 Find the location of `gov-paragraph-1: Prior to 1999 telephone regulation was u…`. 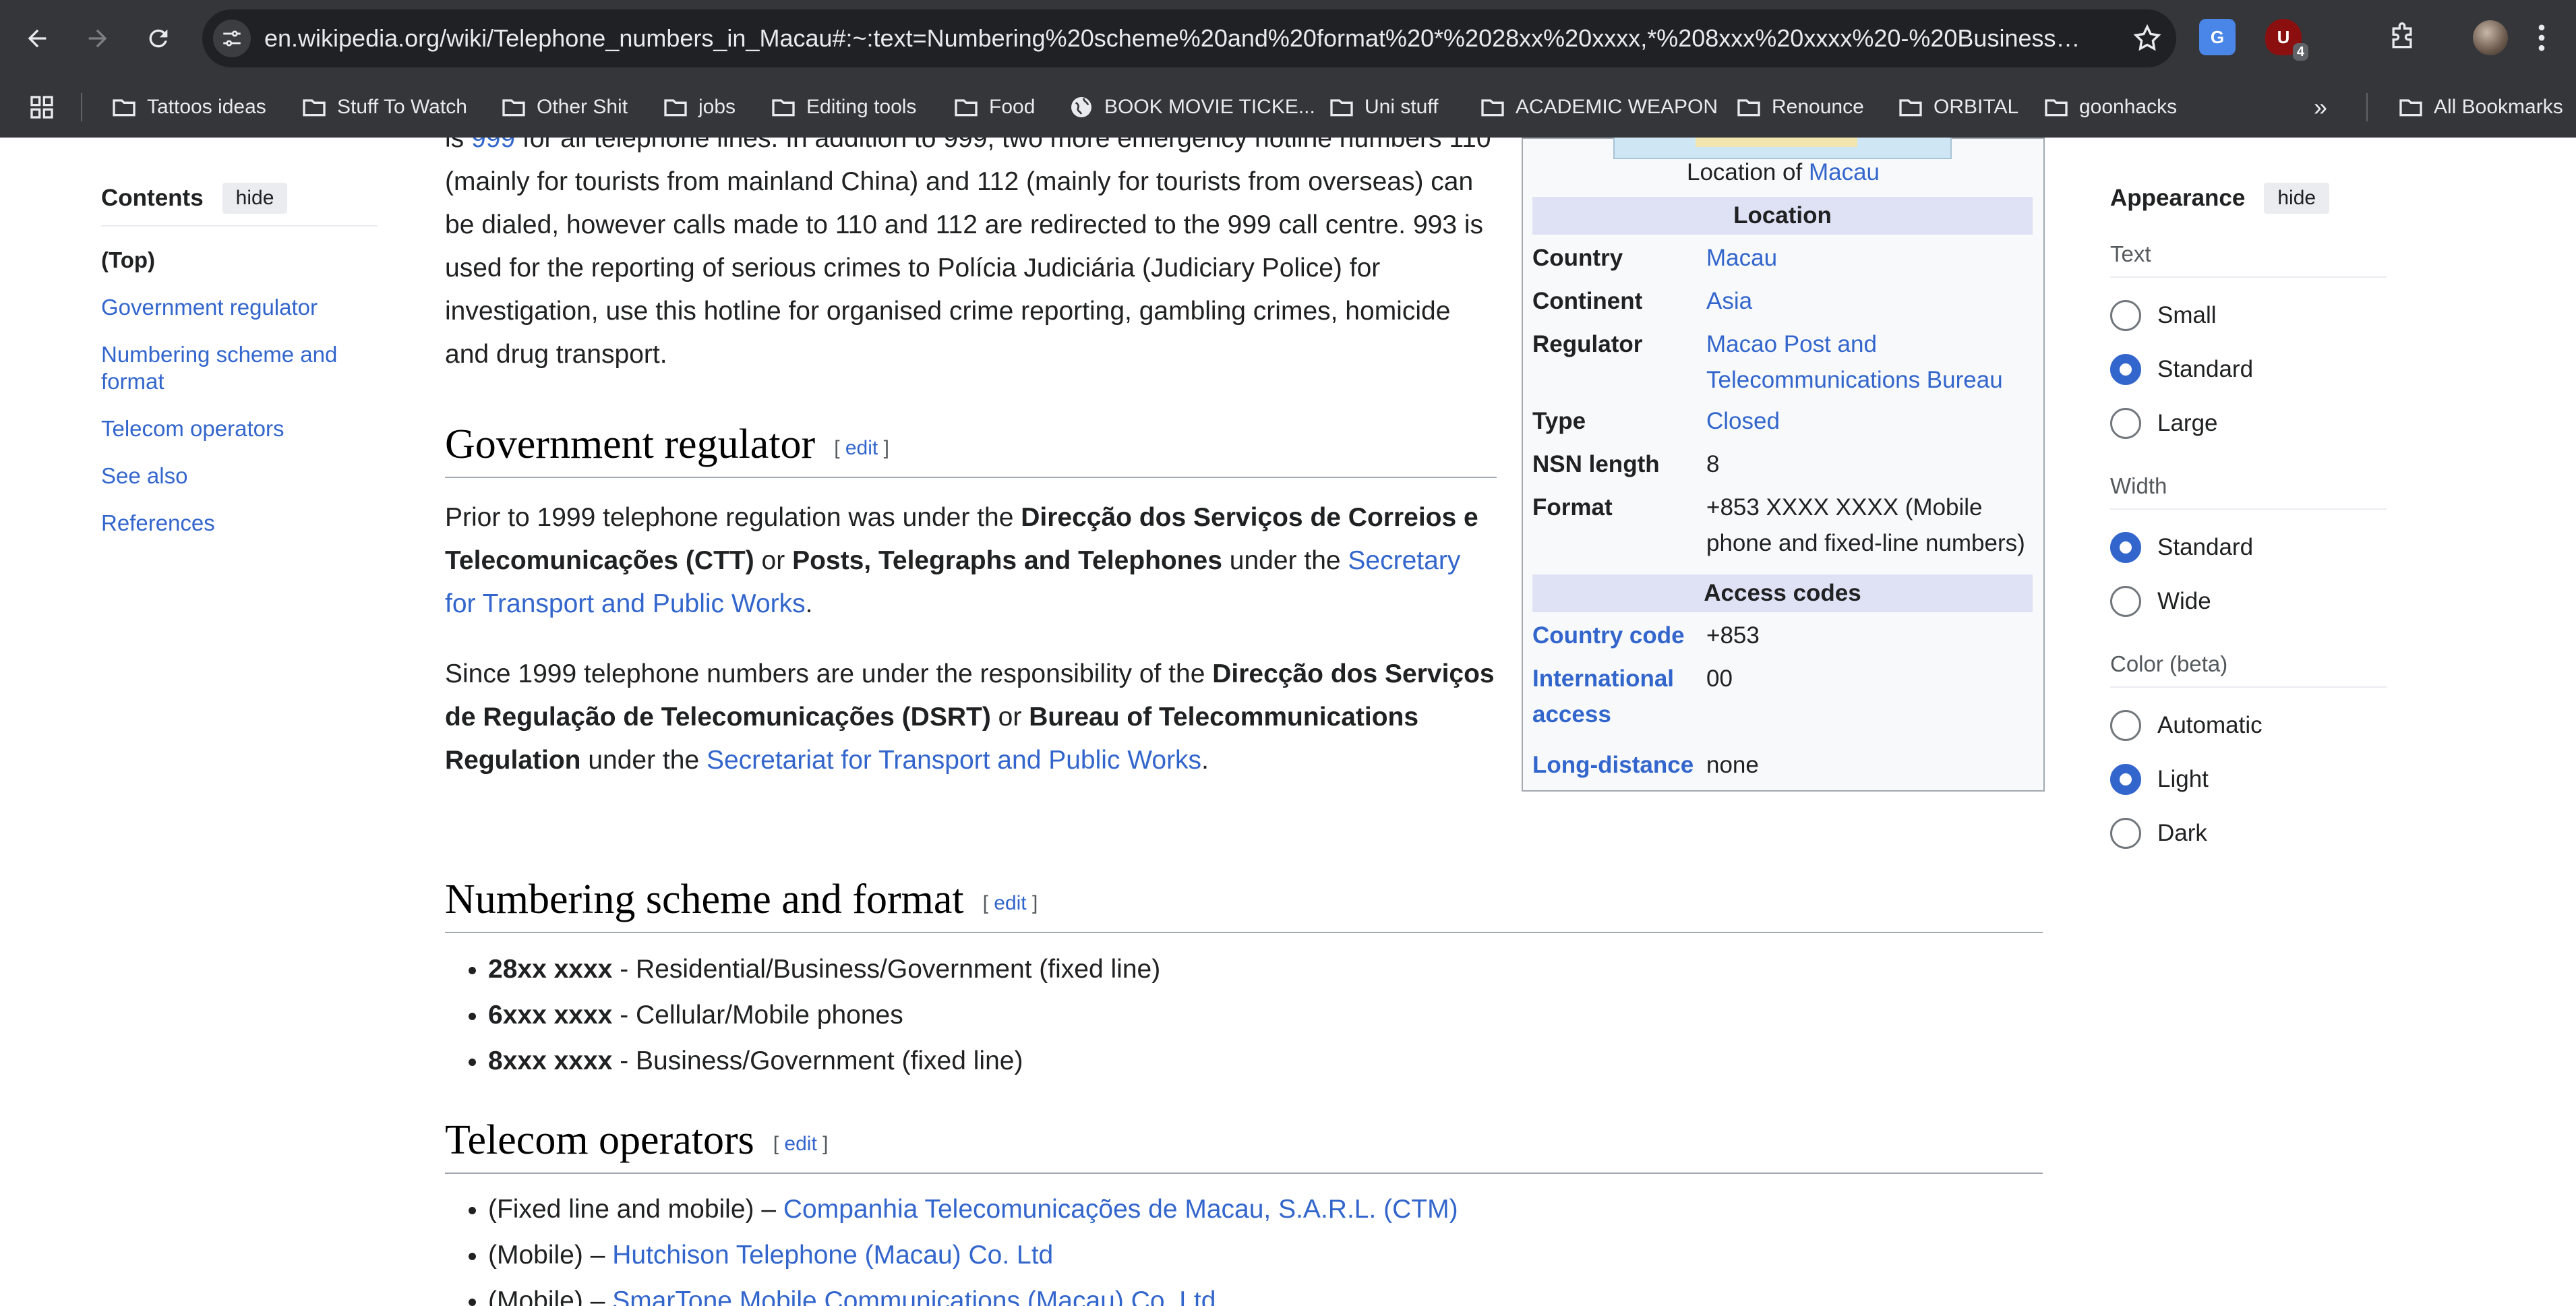

gov-paragraph-1: Prior to 1999 telephone regulation was u… is located at coordinates (971, 561).